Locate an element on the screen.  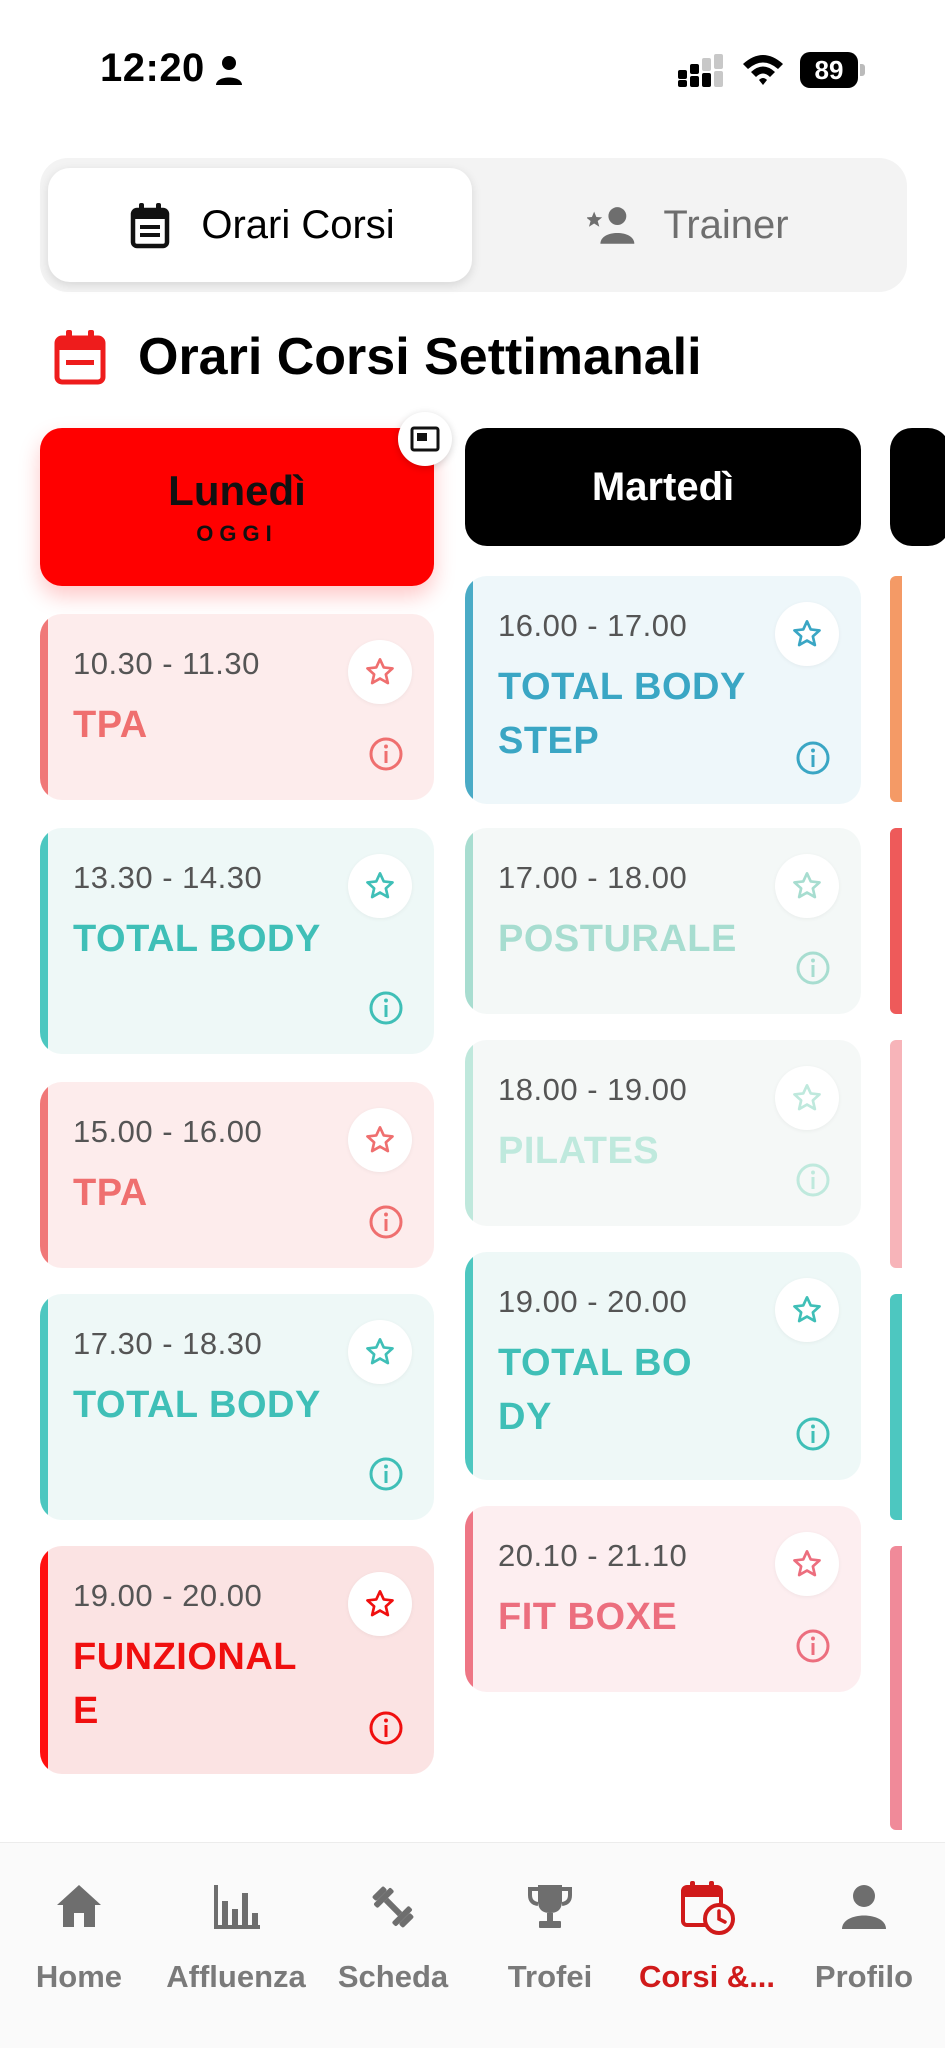
tab-label: Orari Corsi is located at coordinates (298, 224).